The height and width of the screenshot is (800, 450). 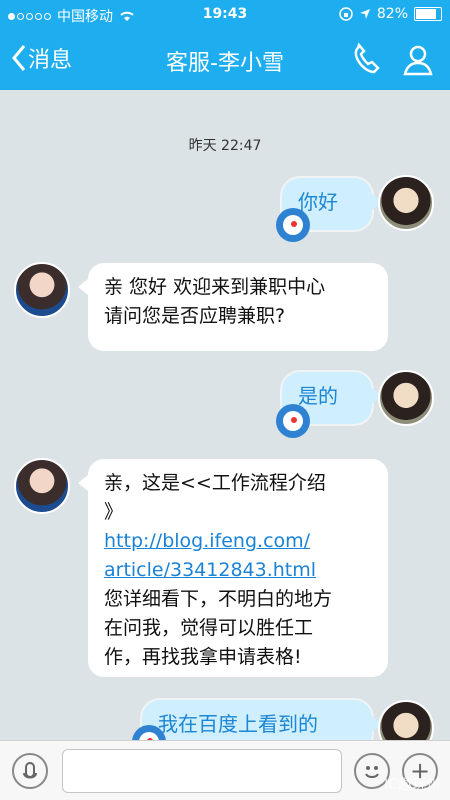 What do you see at coordinates (366, 60) in the screenshot?
I see `phone-icon` at bounding box center [366, 60].